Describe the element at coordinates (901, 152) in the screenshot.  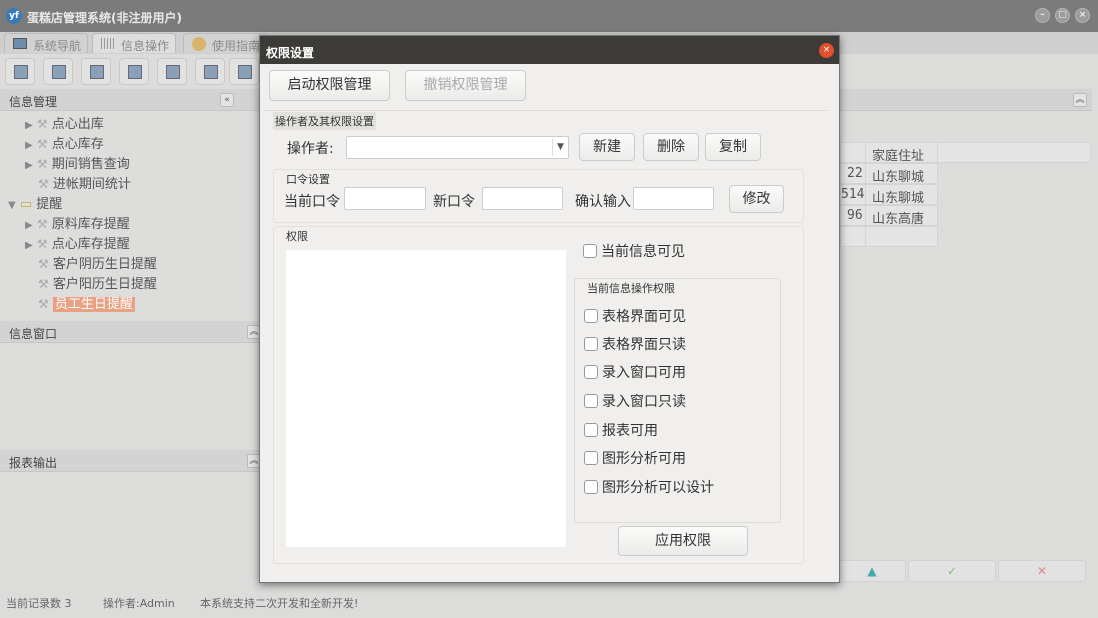
I see `table-header: 家庭住址` at that location.